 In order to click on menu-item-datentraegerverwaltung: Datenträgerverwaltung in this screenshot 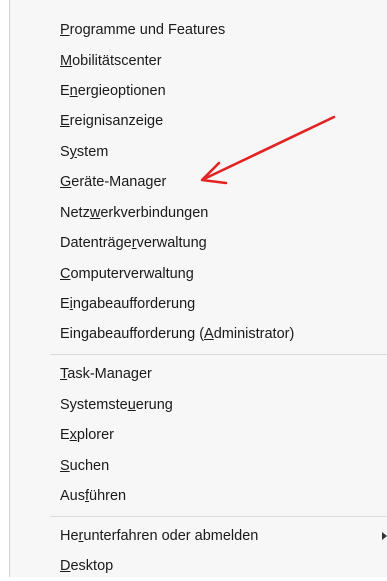, I will do `click(198, 243)`.